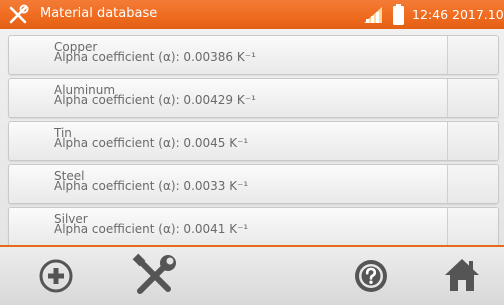  I want to click on title-bar: Material database 12:46 2017.10.26, so click(252, 14).